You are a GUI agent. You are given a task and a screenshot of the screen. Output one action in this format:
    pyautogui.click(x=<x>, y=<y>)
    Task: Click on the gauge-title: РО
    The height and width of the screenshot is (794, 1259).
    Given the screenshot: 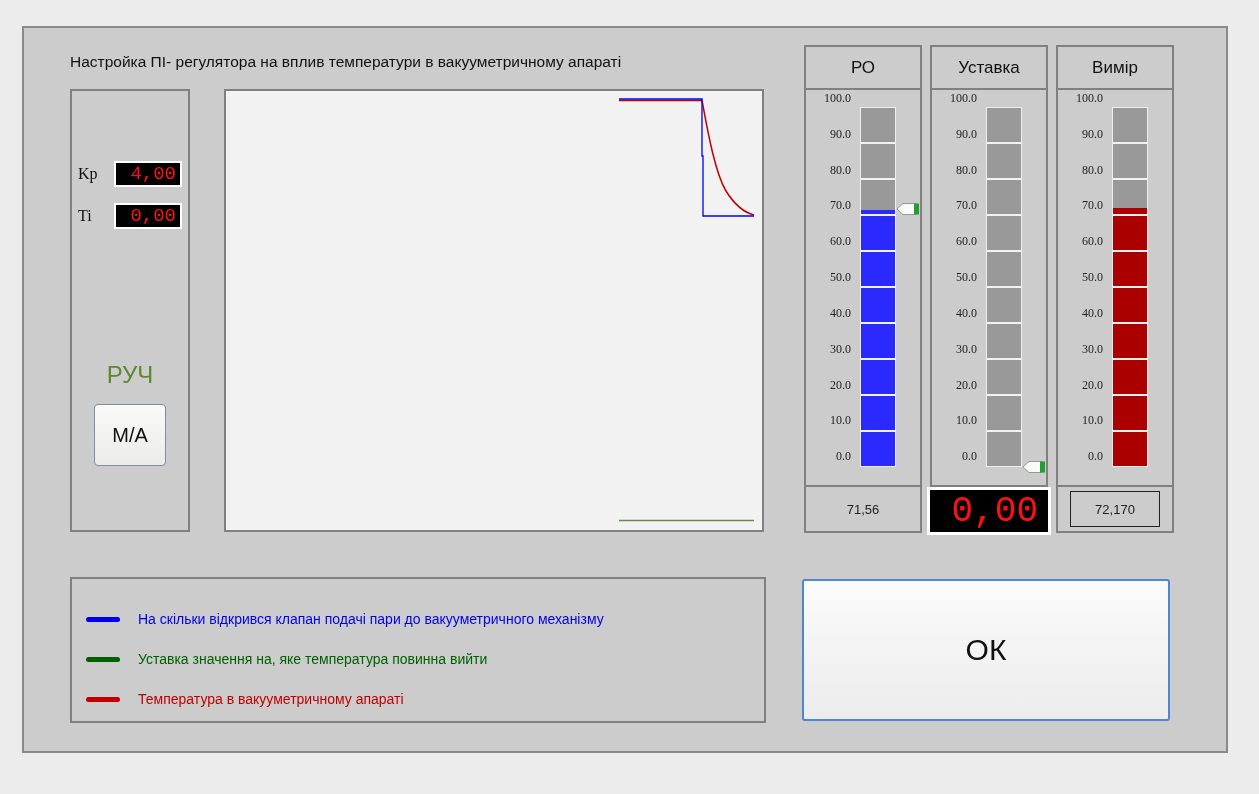 What is the action you would take?
    pyautogui.click(x=863, y=67)
    